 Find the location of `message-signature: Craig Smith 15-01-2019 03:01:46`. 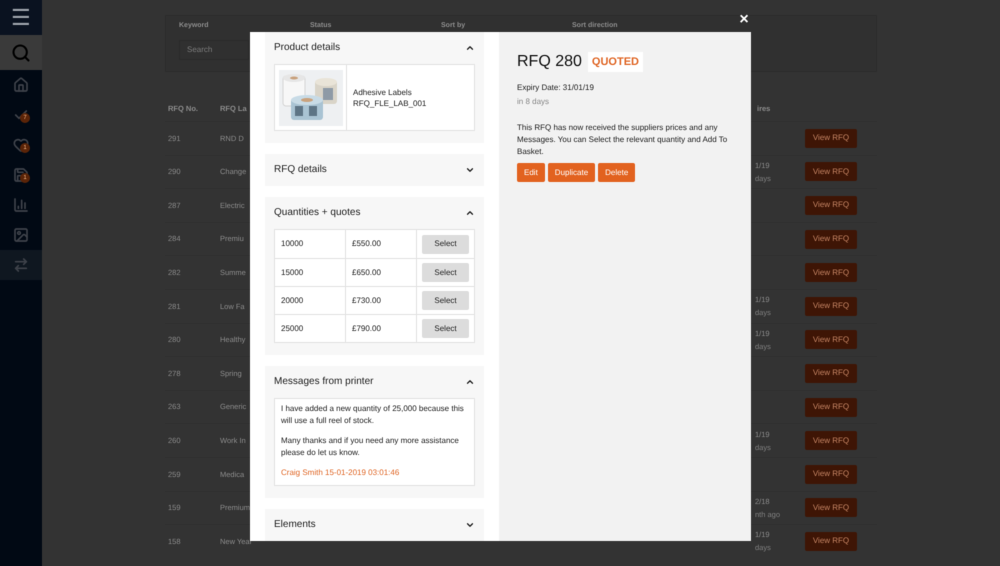

message-signature: Craig Smith 15-01-2019 03:01:46 is located at coordinates (340, 473).